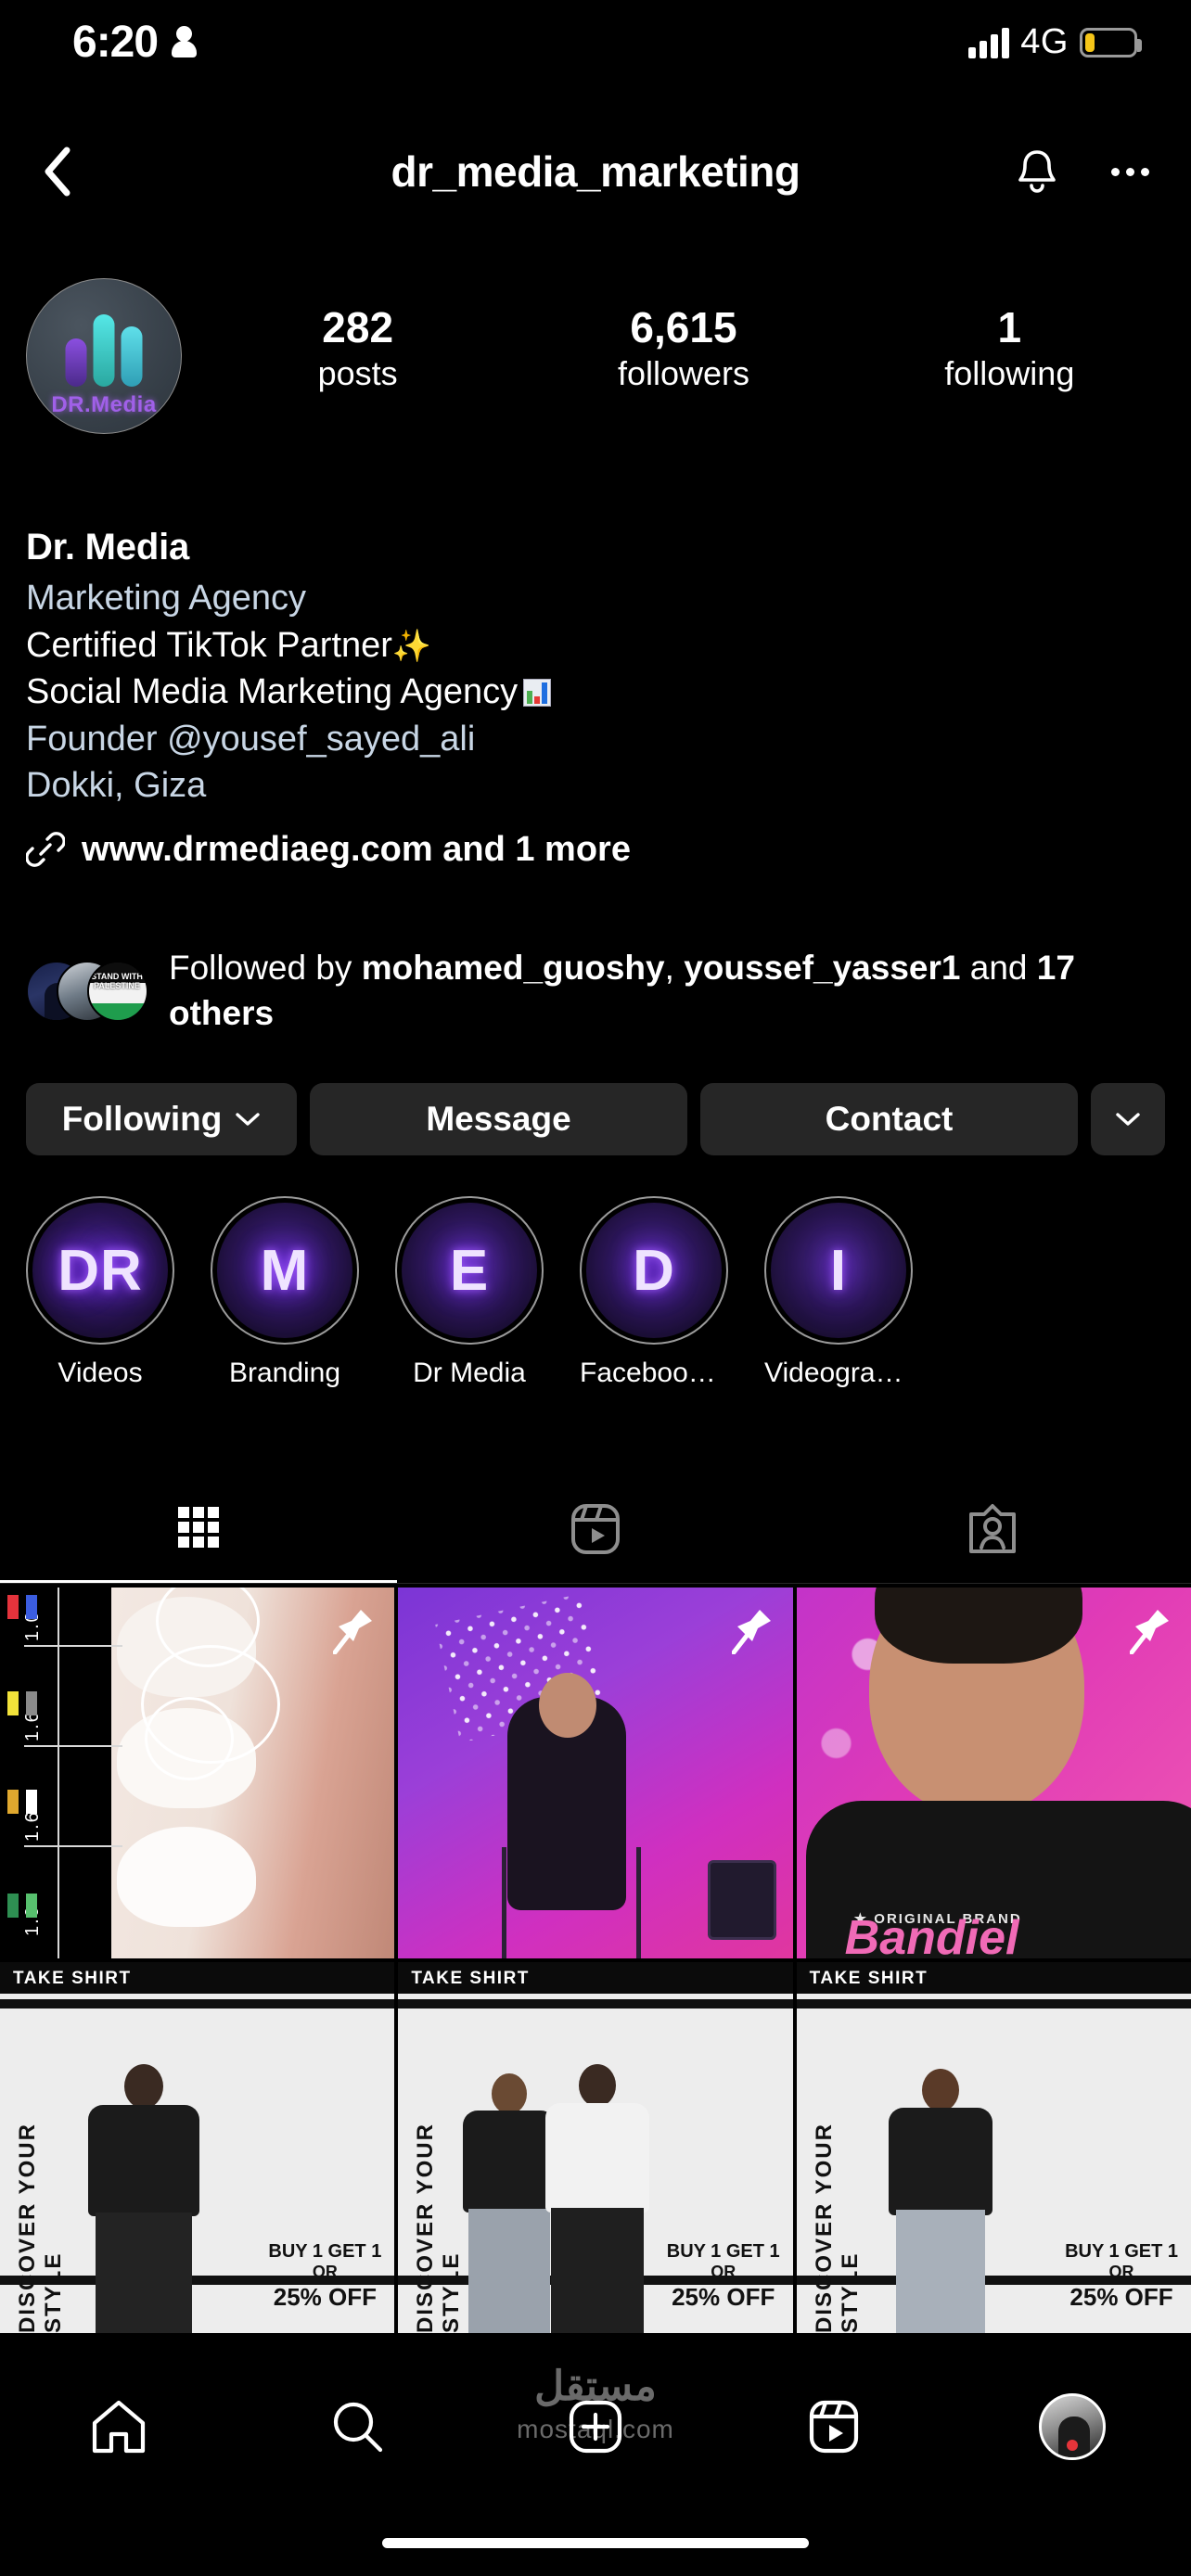 The width and height of the screenshot is (1191, 2576). I want to click on profile-nav, so click(1072, 2426).